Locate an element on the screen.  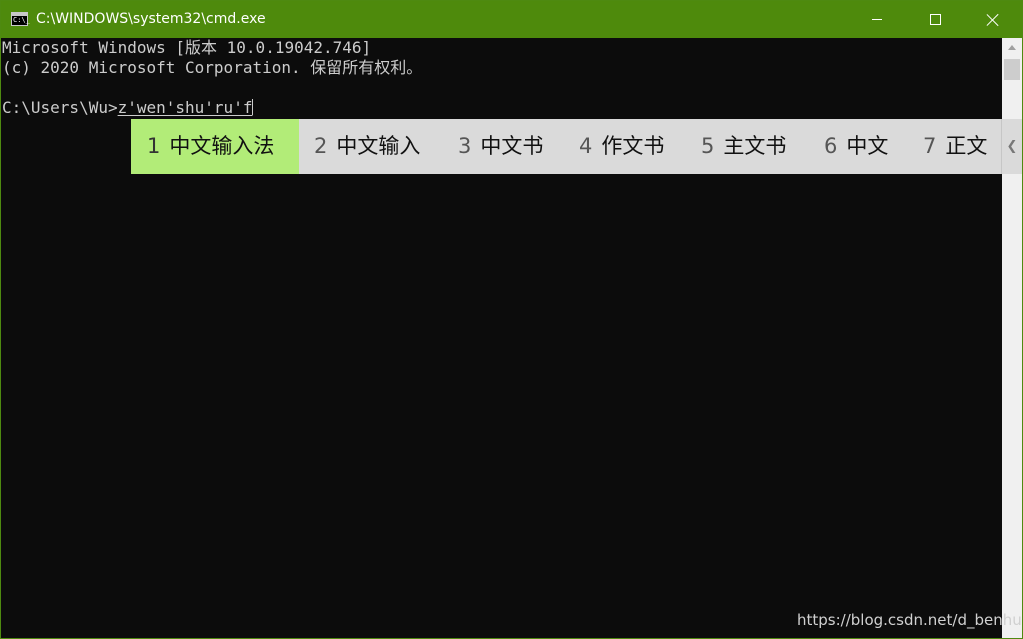
ime-composition-text: z'wen'shu'ru'f is located at coordinates (185, 107).